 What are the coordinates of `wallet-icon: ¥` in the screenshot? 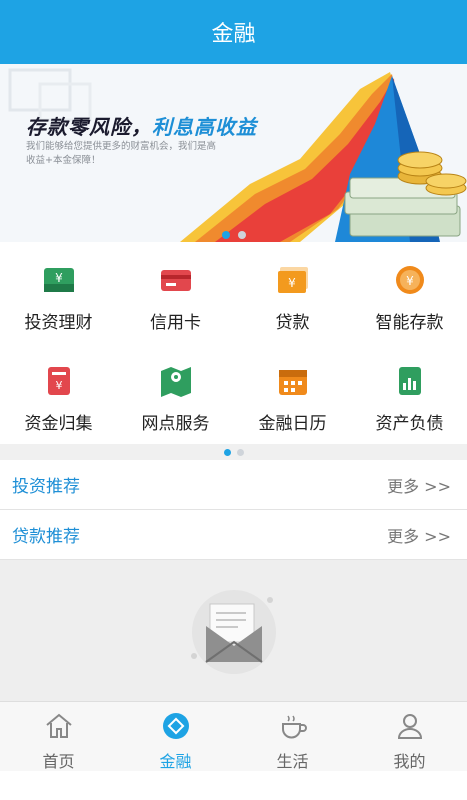 It's located at (59, 280).